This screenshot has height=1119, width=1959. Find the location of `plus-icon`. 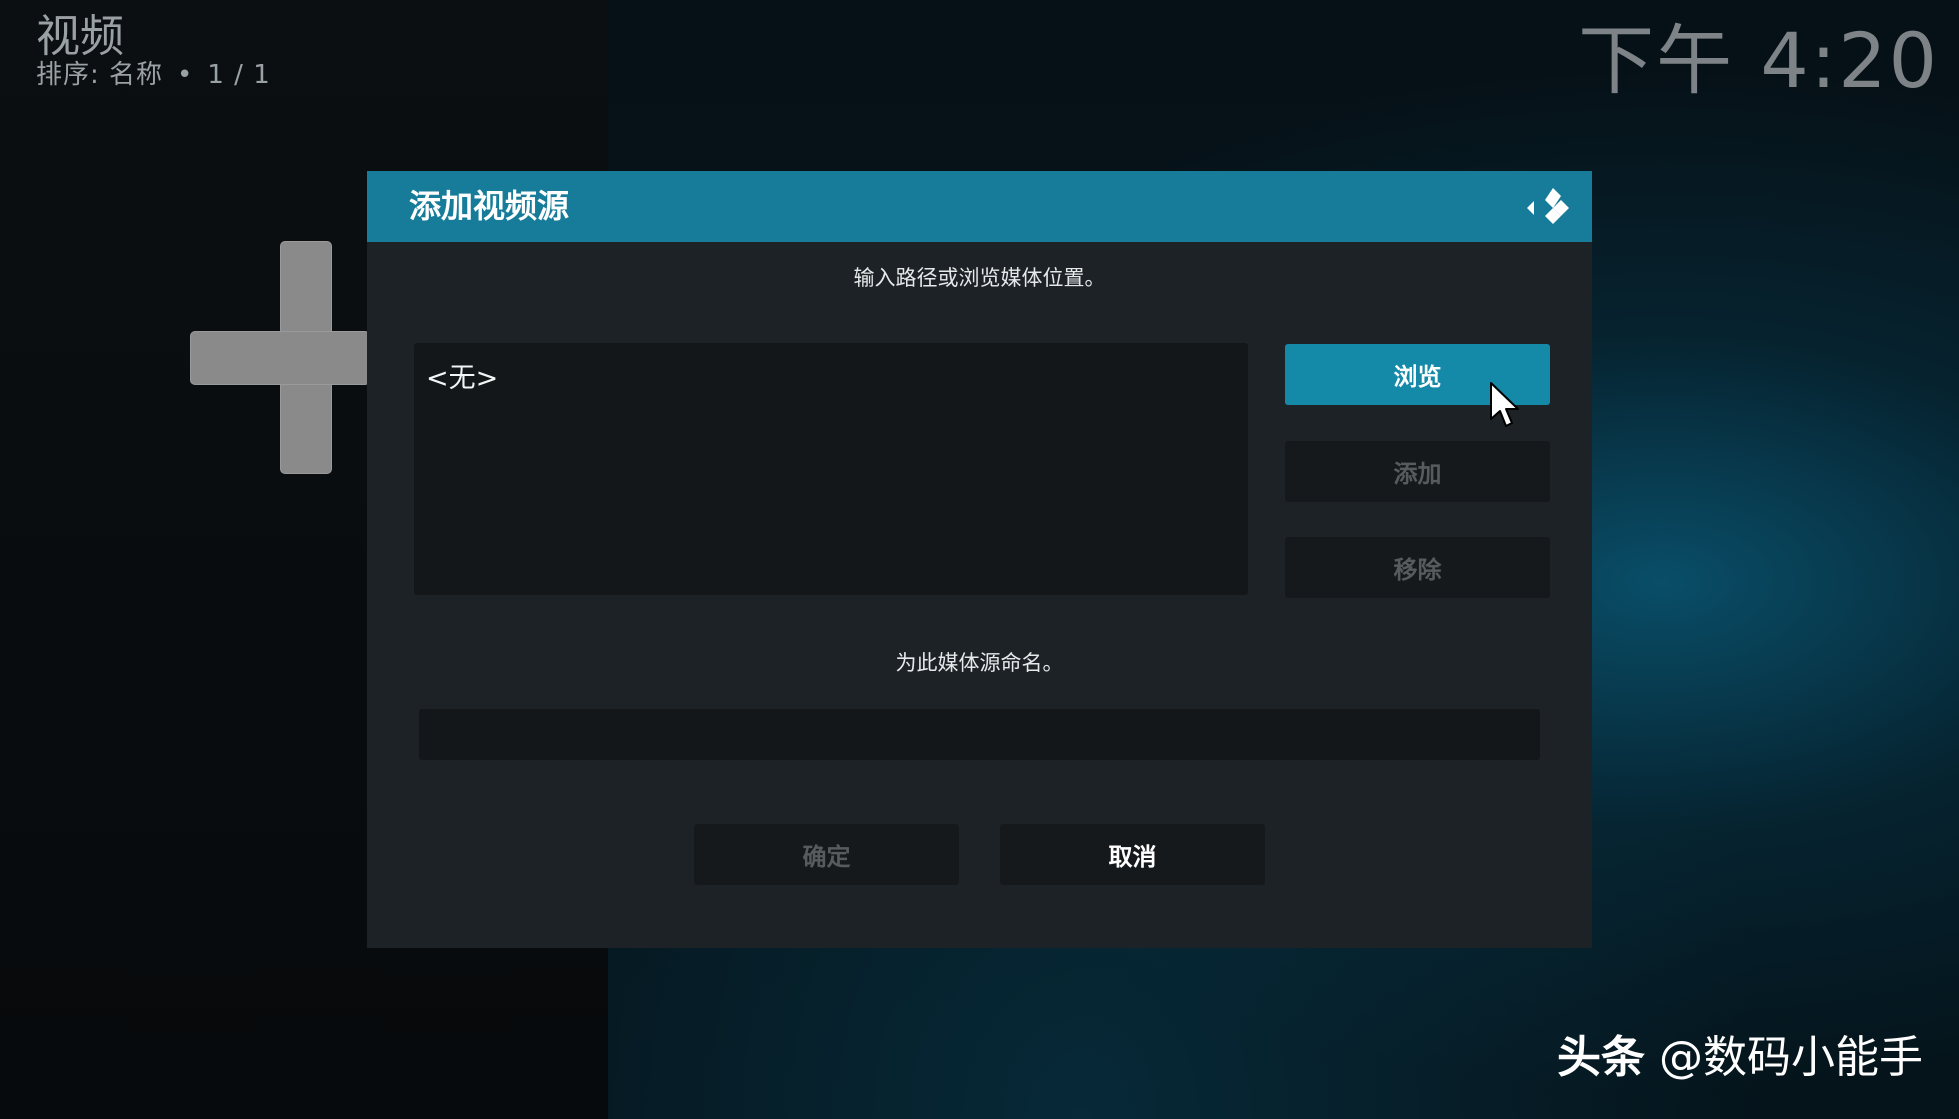

plus-icon is located at coordinates (280, 357).